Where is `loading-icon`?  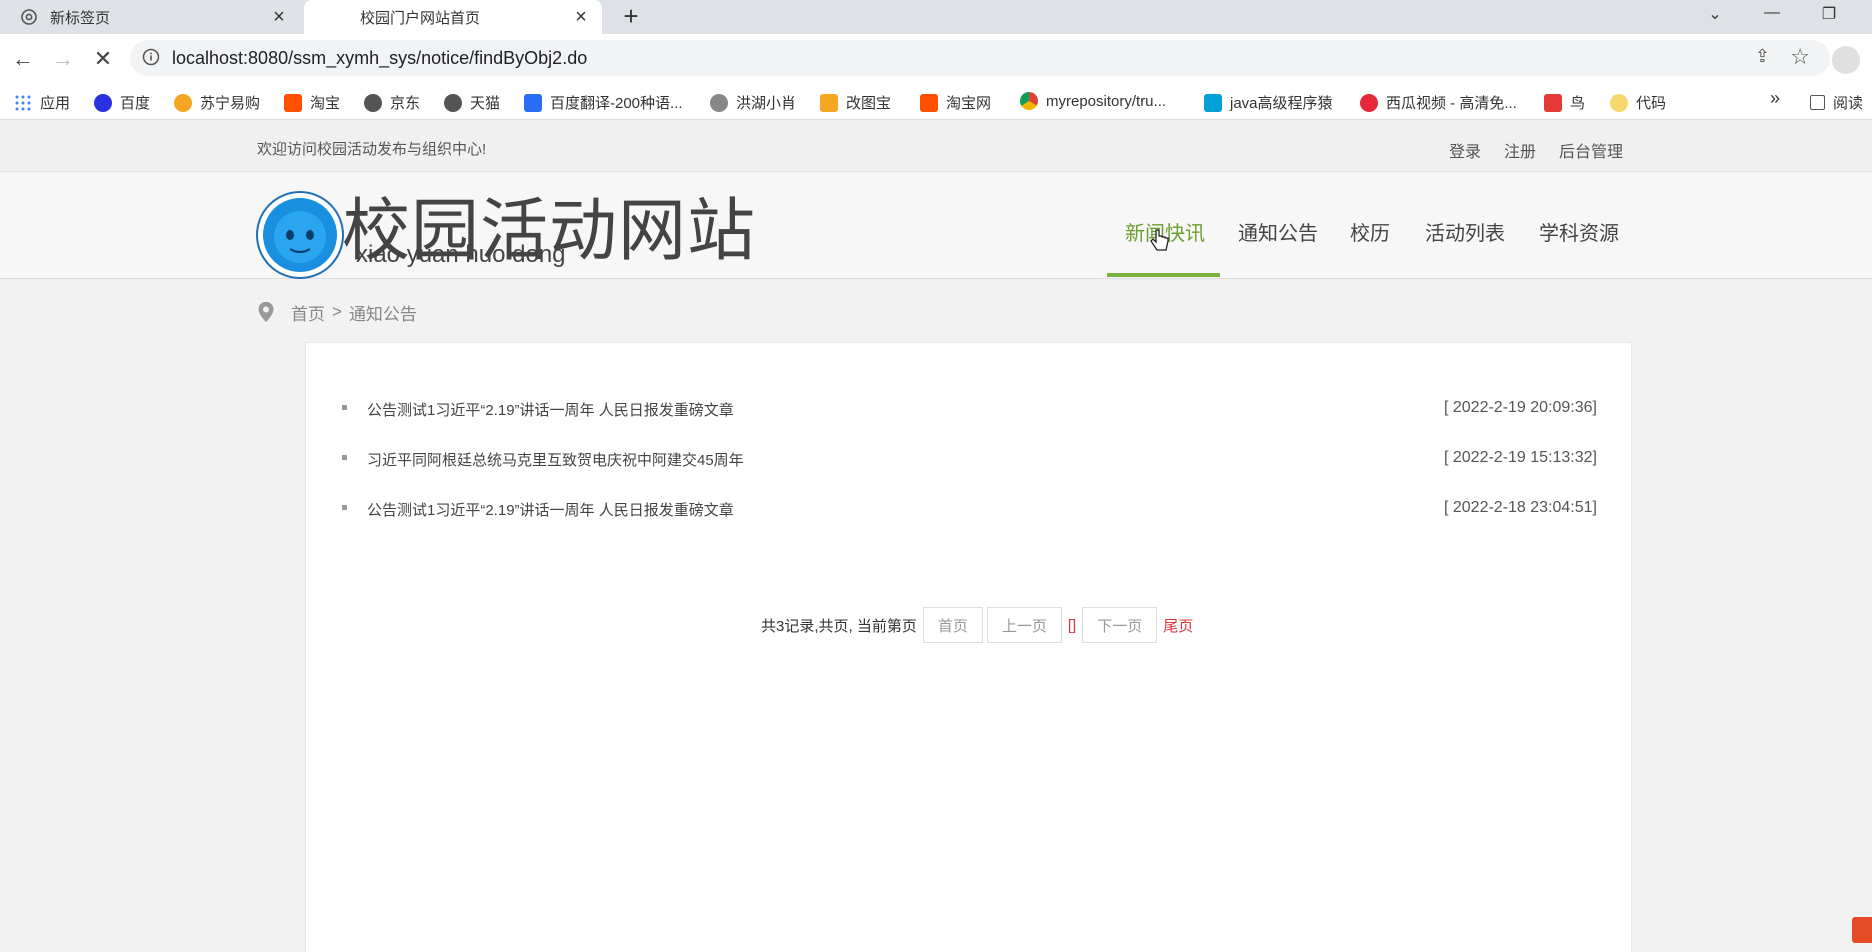
loading-icon is located at coordinates (326, 17).